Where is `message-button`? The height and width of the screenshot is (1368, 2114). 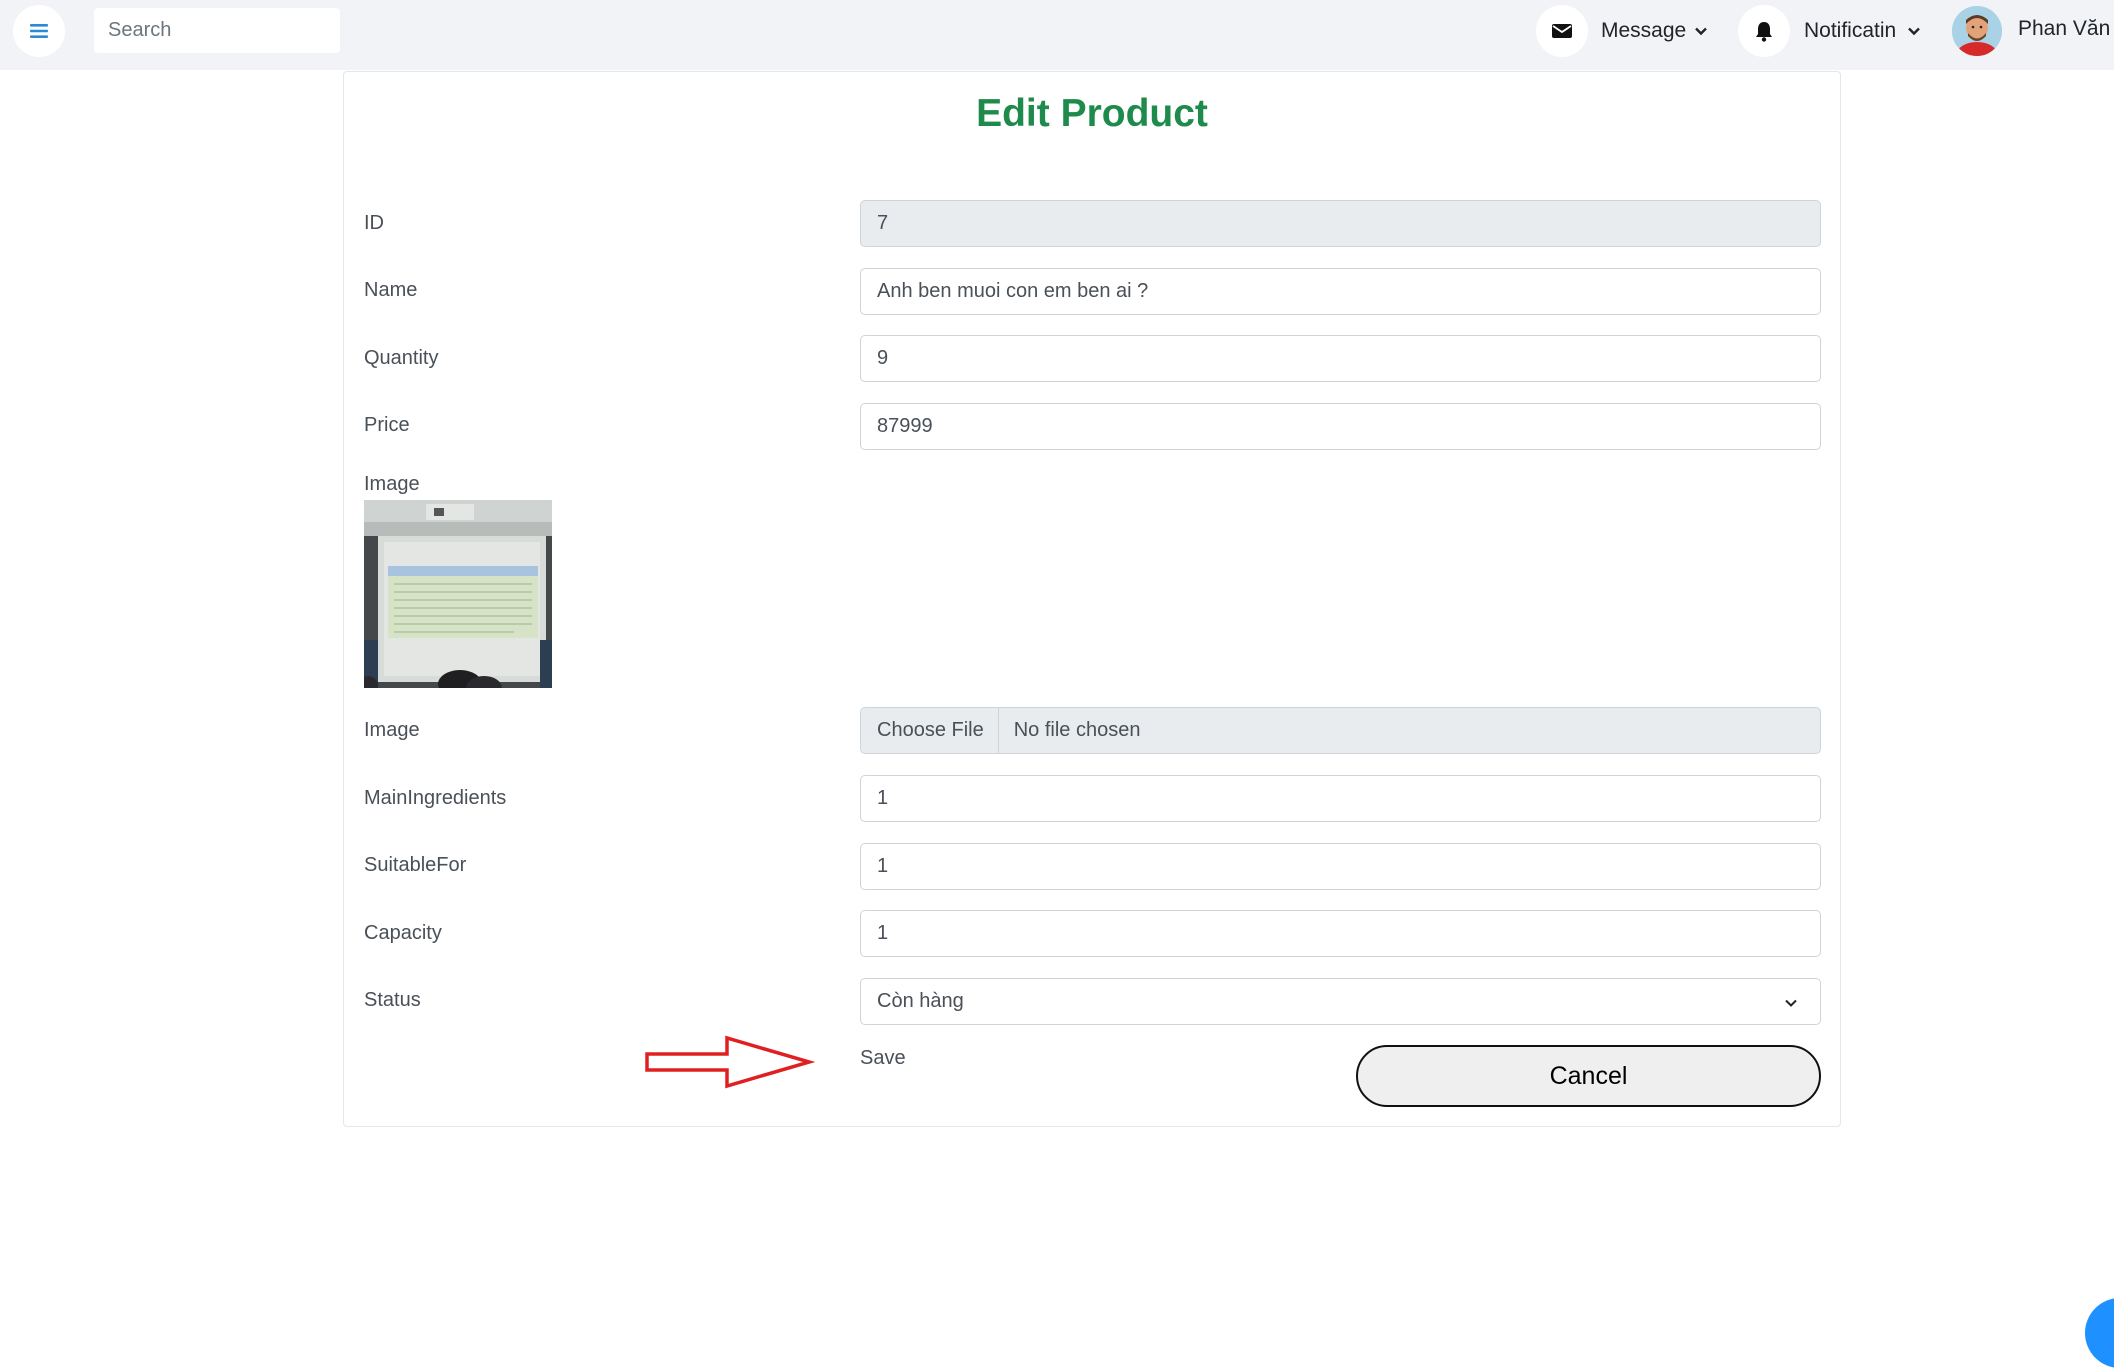
message-button is located at coordinates (1562, 31).